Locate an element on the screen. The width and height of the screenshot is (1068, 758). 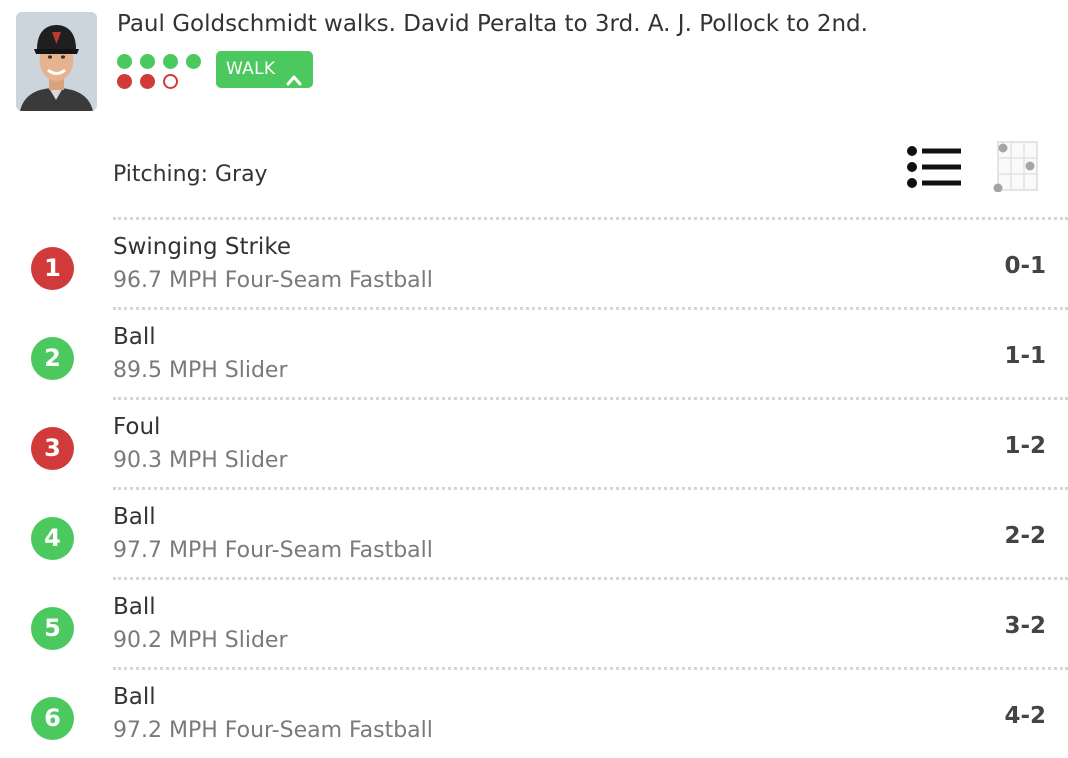
pitch-number-badge: 3 is located at coordinates (52, 448).